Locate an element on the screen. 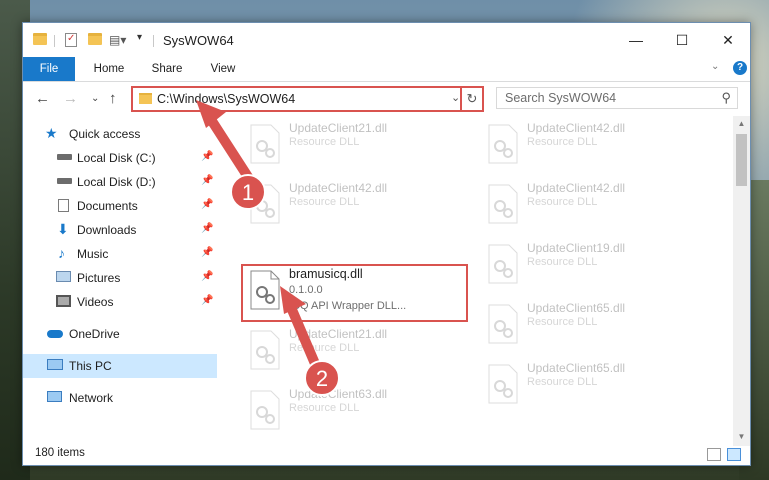  nav-item-local-disk-c: Local Disk (C:) 📌 is located at coordinates (120, 158).